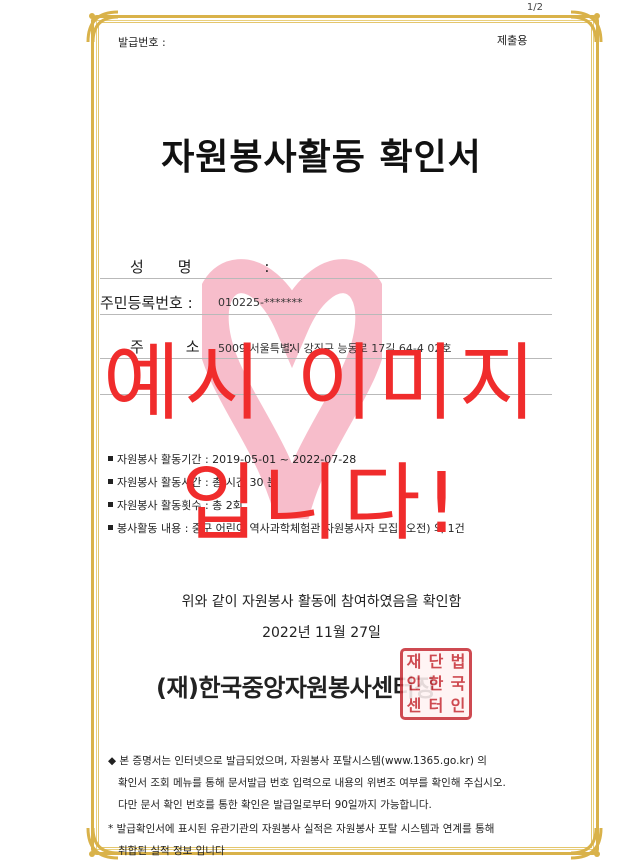 This screenshot has width=643, height=868. What do you see at coordinates (534, 7) in the screenshot?
I see `page-indicator: 1/2` at bounding box center [534, 7].